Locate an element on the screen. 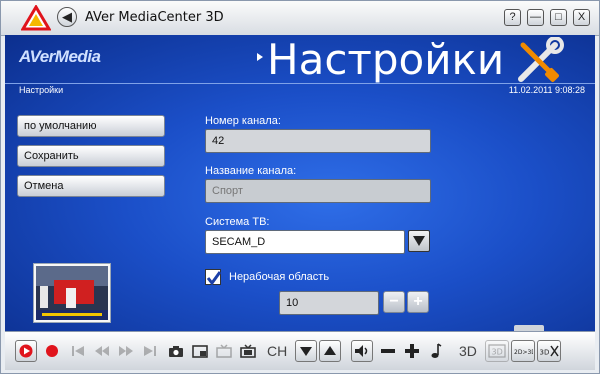 The image size is (600, 374). 3d-mode-button: 3D is located at coordinates (497, 351).